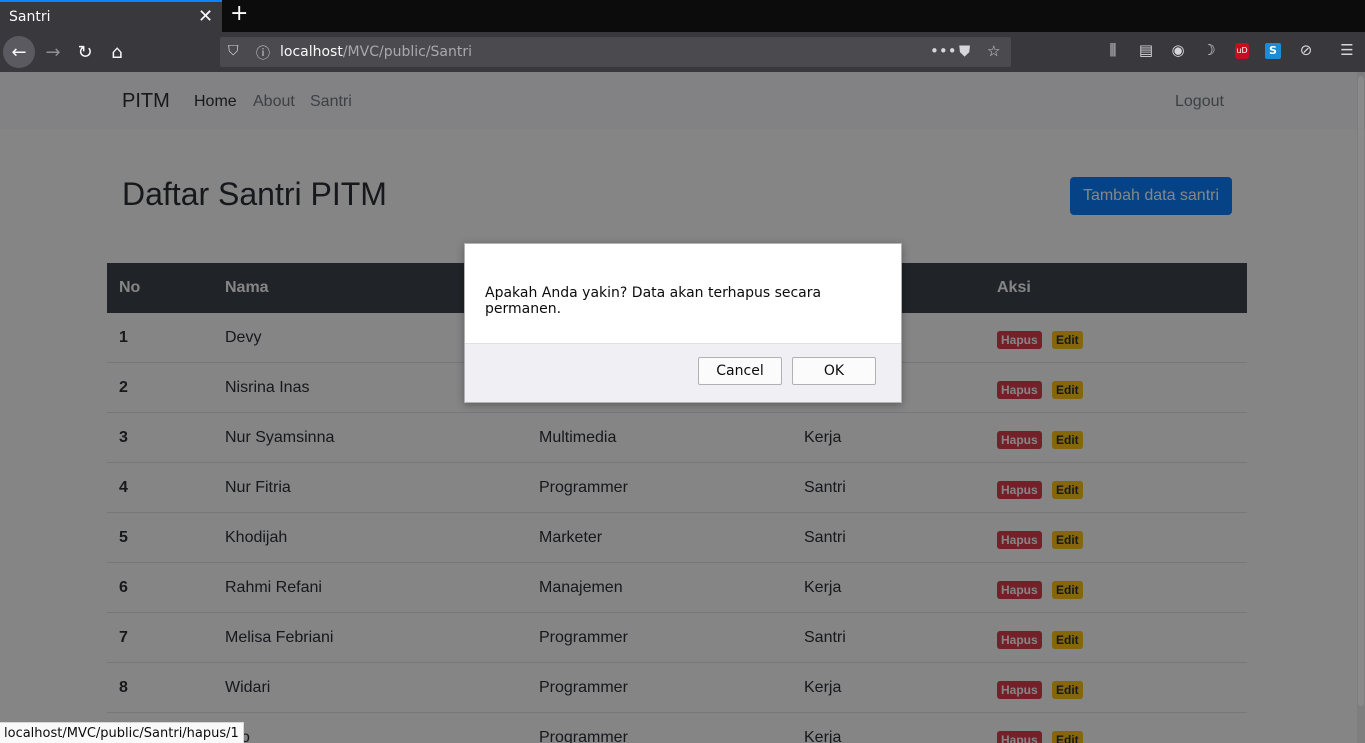 This screenshot has height=743, width=1365. I want to click on status-bar-url: localhost/MVC/public/Santri/hapus/1, so click(122, 732).